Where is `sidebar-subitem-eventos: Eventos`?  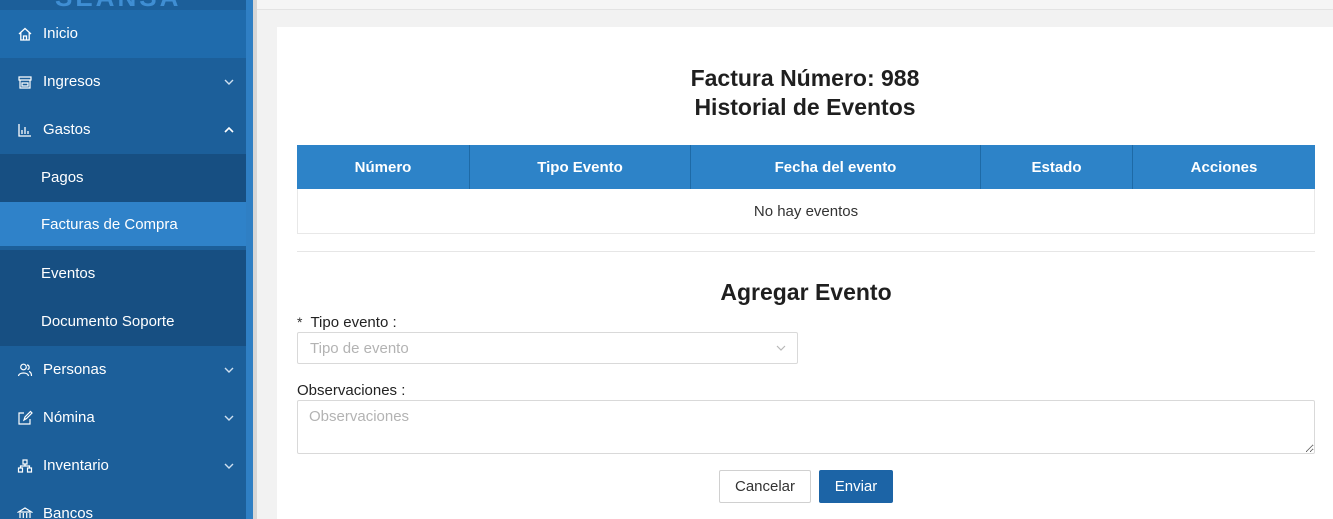
sidebar-subitem-eventos: Eventos is located at coordinates (123, 274).